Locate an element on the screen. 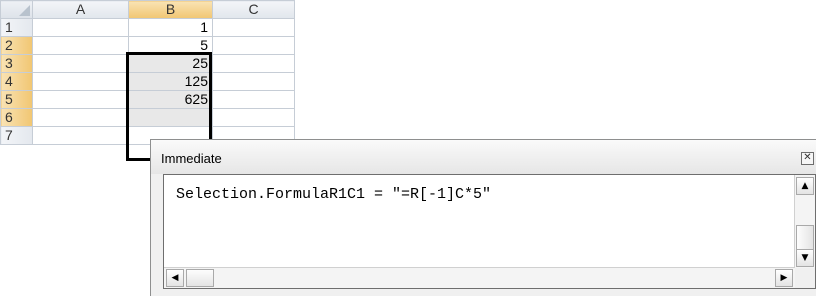 Image resolution: width=816 pixels, height=296 pixels. column-header-c: C is located at coordinates (253, 9).